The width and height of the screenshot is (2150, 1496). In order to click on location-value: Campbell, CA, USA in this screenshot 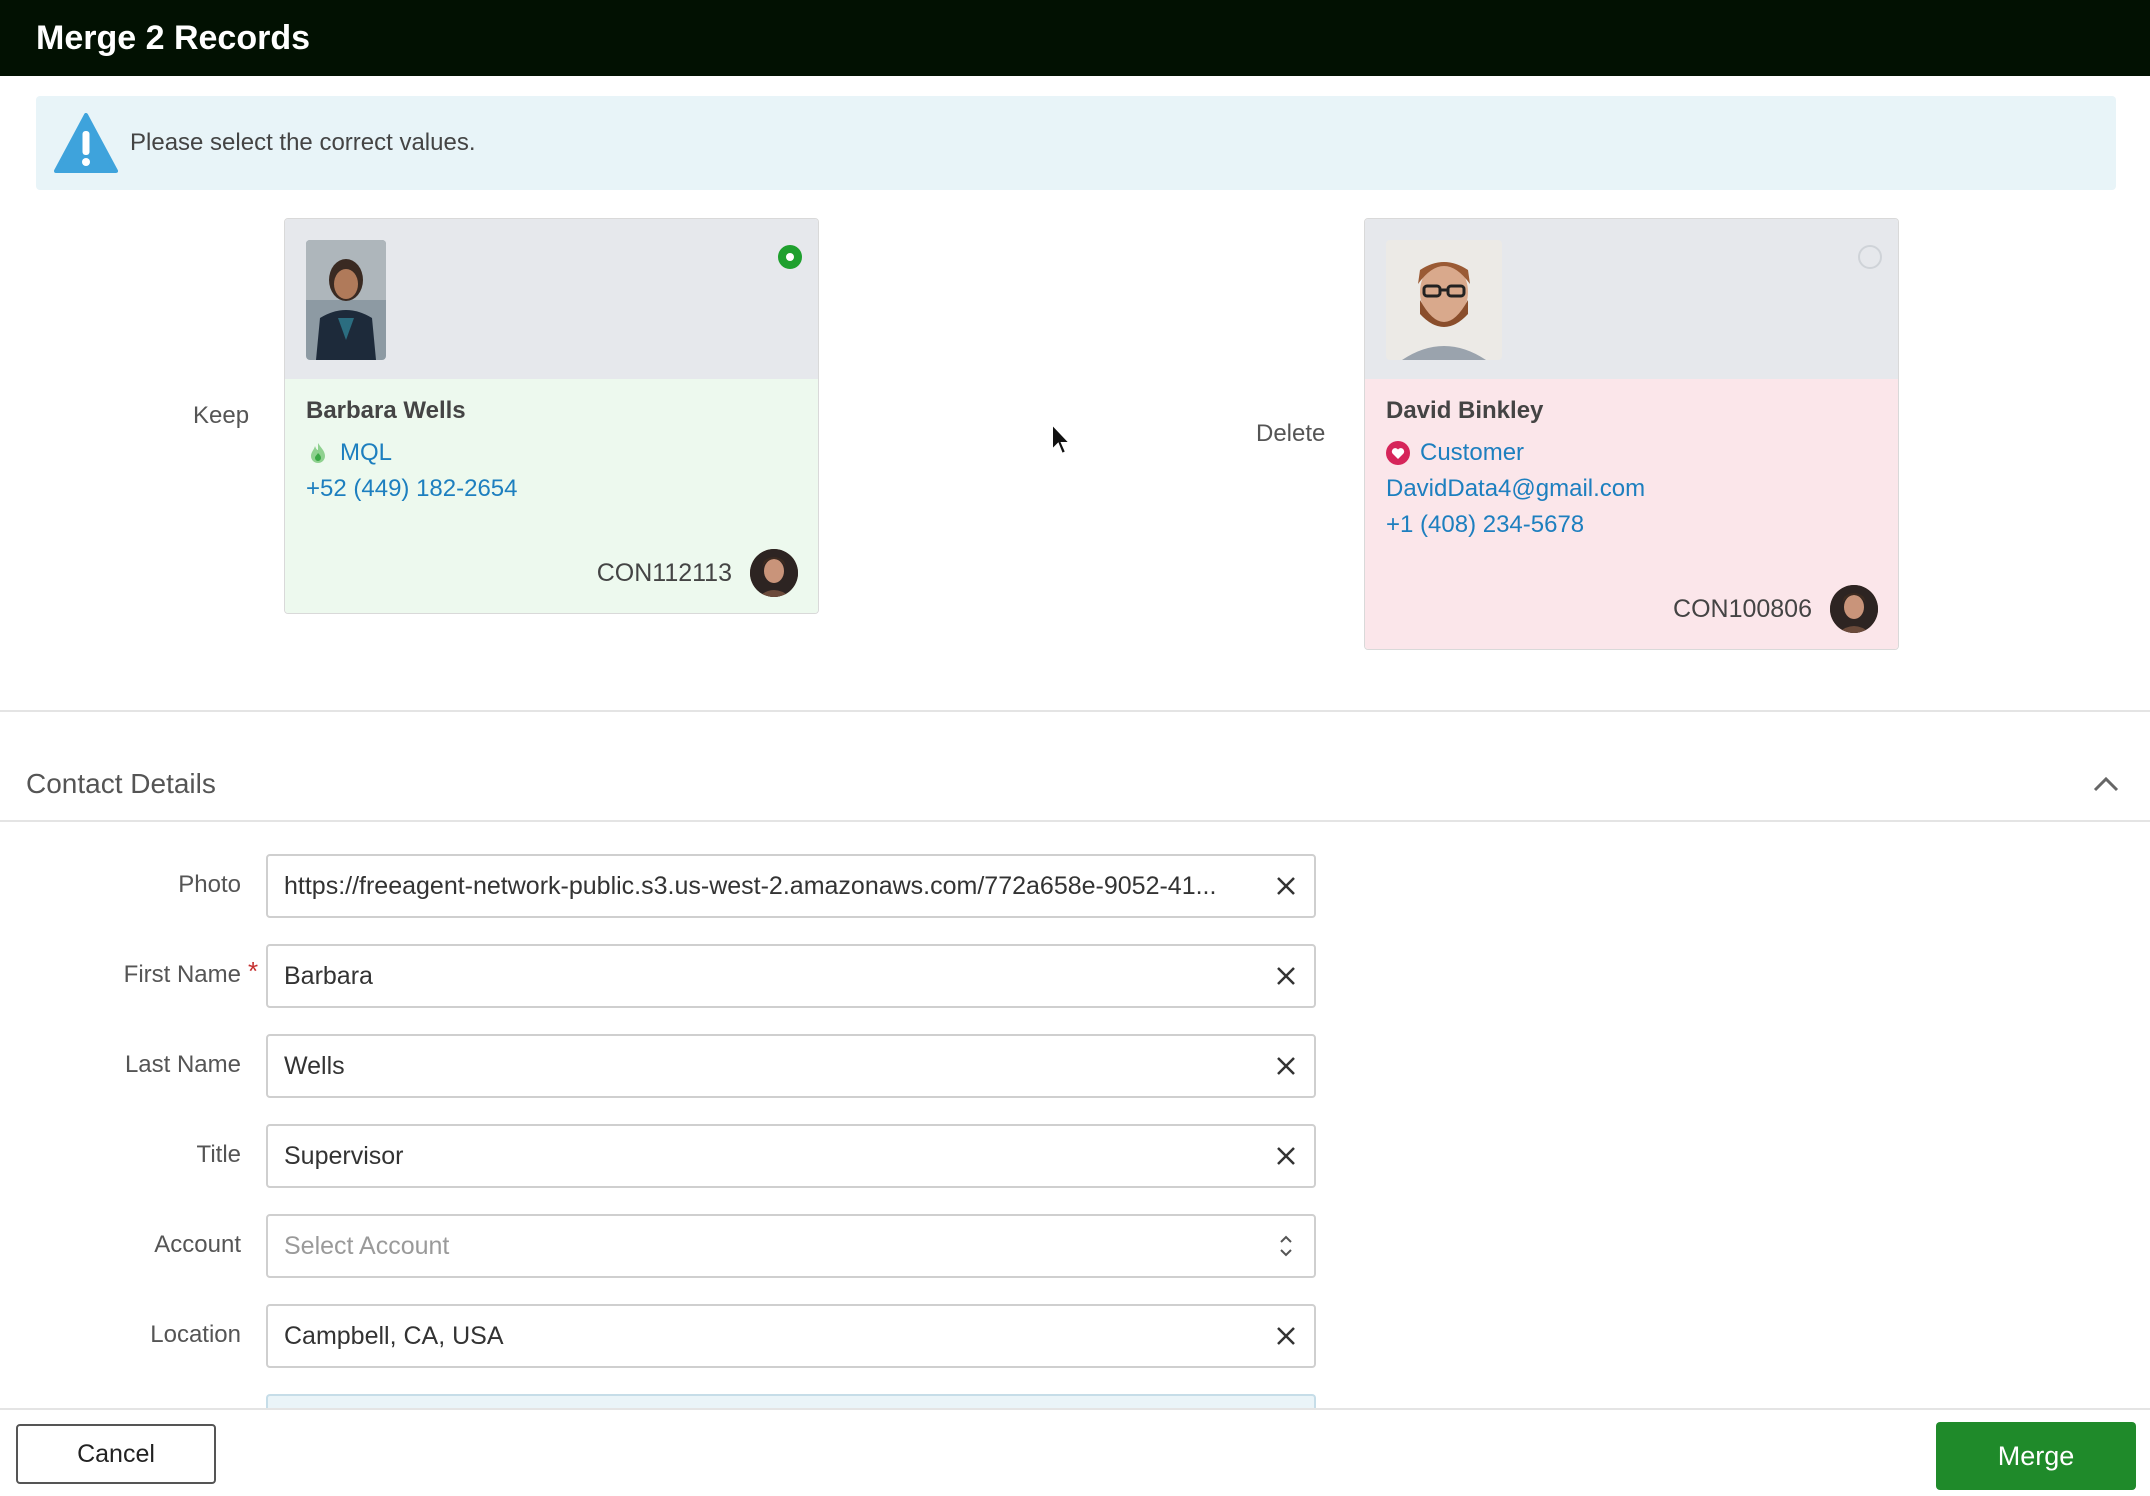, I will do `click(769, 1336)`.